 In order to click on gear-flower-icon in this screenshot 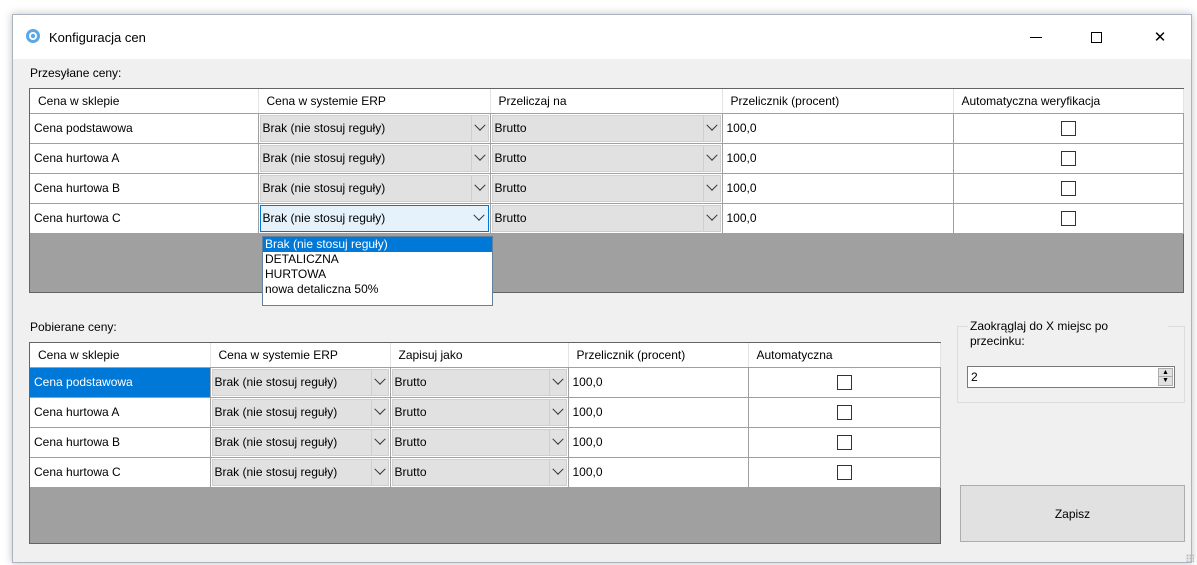, I will do `click(33, 36)`.